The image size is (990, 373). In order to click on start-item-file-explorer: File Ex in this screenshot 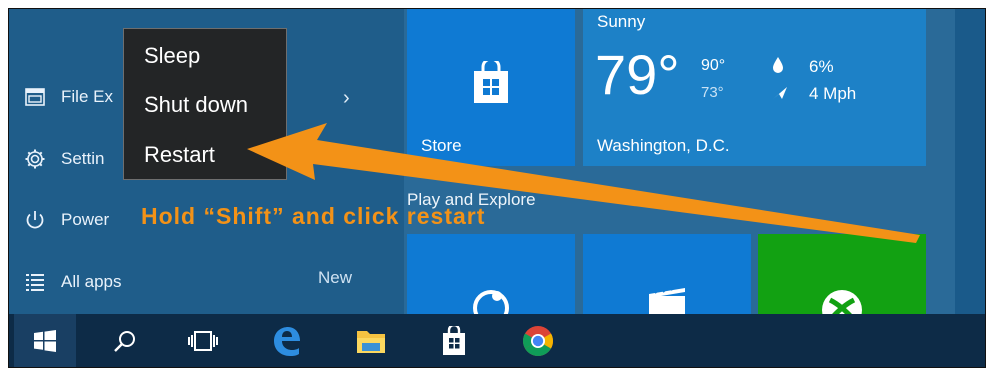, I will do `click(68, 97)`.